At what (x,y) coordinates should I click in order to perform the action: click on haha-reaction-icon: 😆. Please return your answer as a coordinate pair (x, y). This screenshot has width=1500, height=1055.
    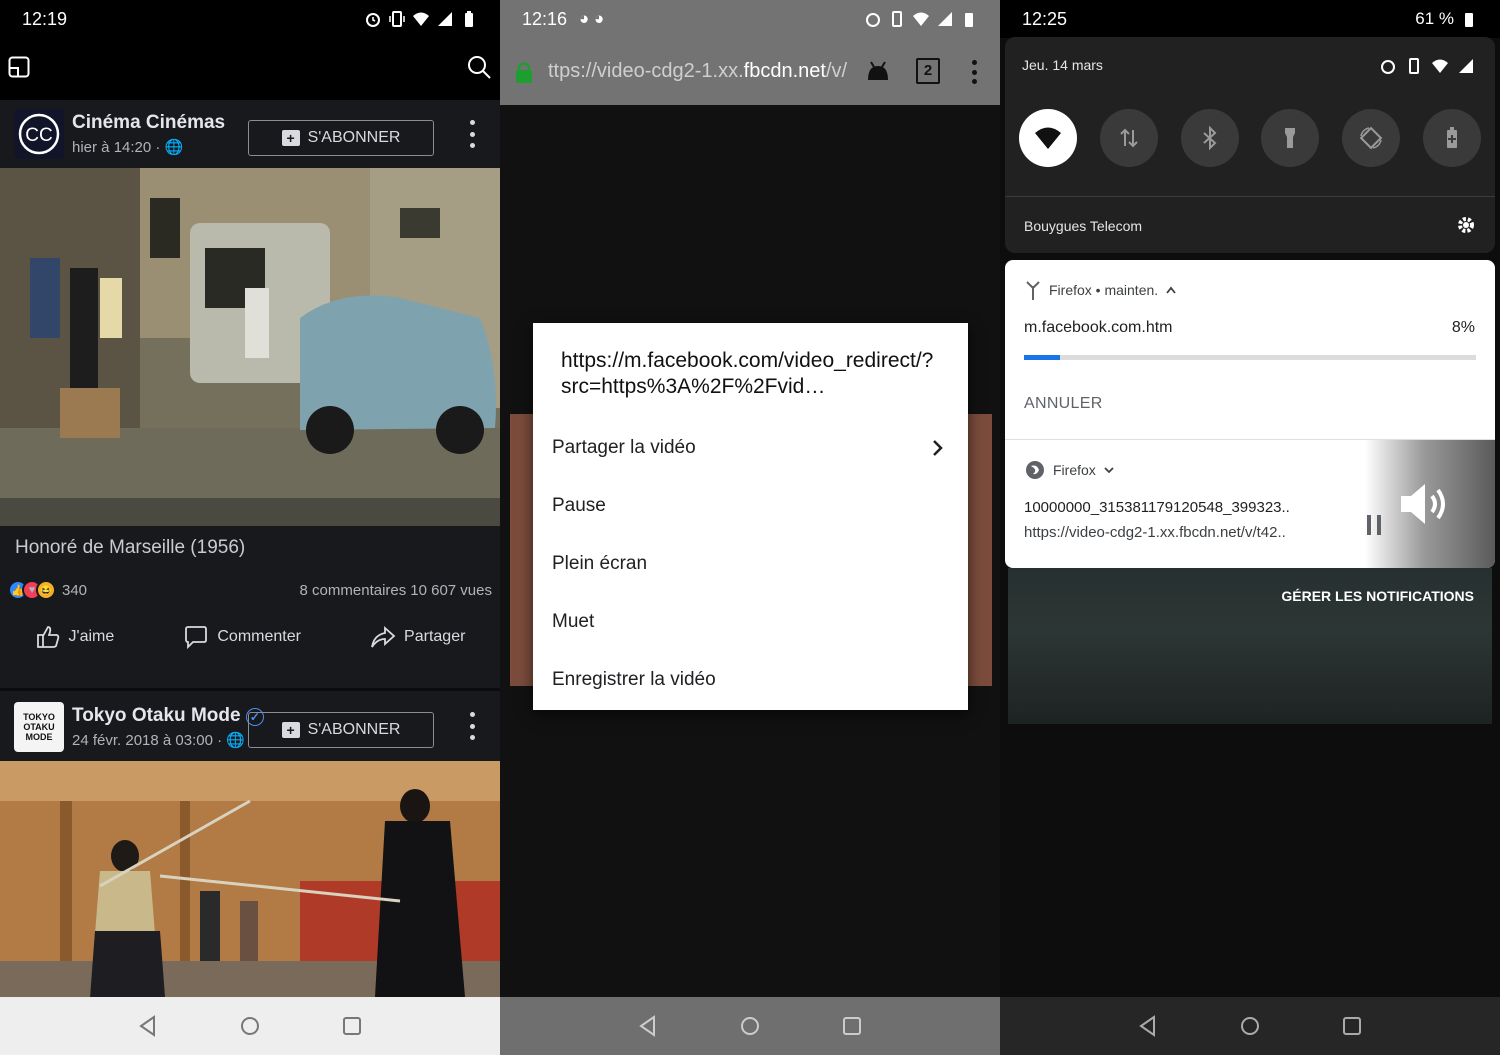
    Looking at the image, I should click on (46, 590).